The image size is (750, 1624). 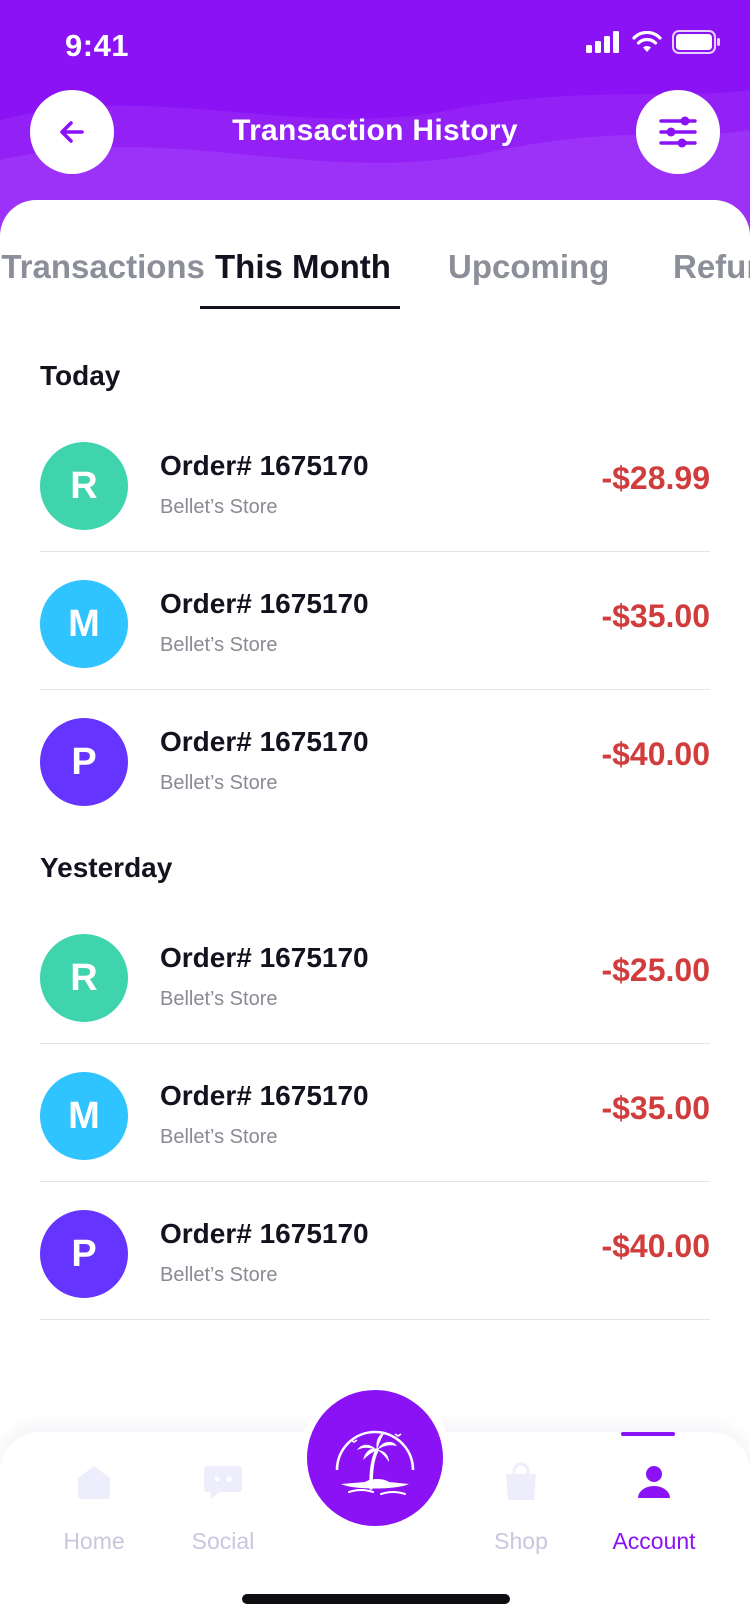 I want to click on nav-label: Shop, so click(x=521, y=1541).